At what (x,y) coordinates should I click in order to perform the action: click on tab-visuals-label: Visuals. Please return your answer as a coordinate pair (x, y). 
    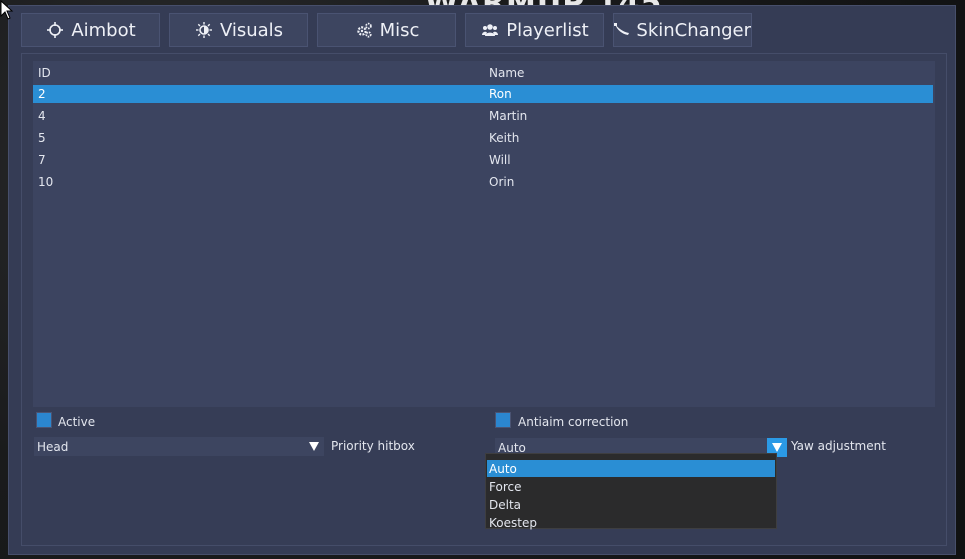
    Looking at the image, I should click on (251, 30).